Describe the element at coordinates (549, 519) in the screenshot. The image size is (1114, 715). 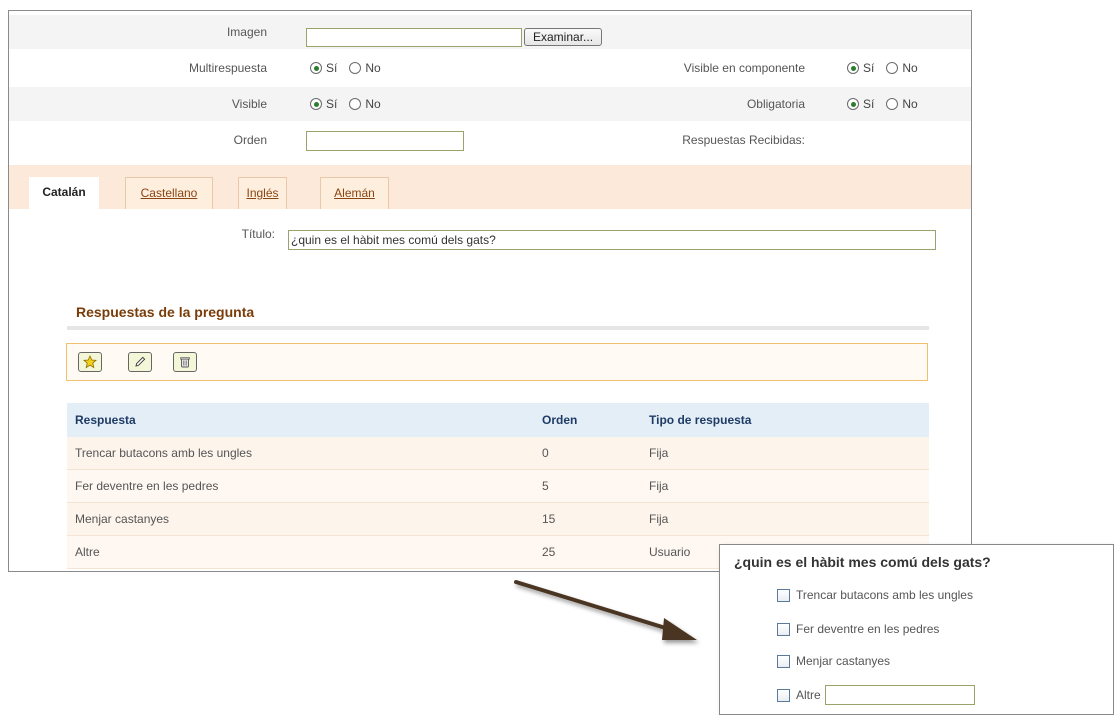
I see `cell-orden: 15` at that location.